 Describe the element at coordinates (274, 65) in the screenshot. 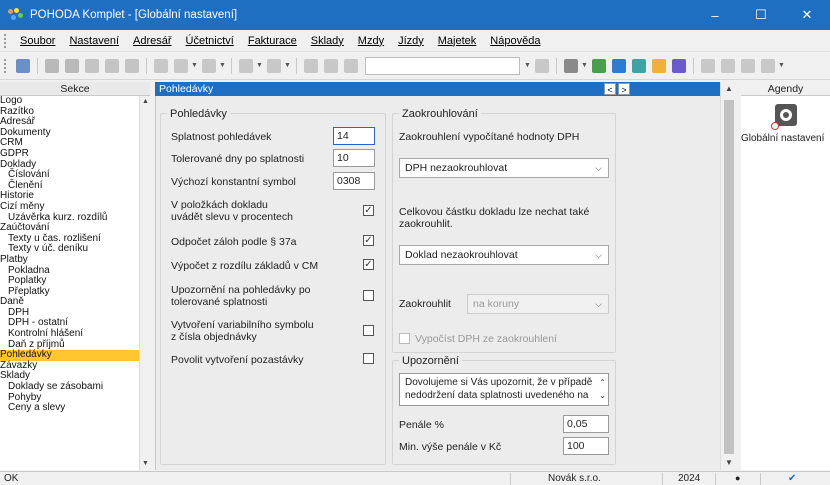

I see `forward-arrow-icon` at that location.